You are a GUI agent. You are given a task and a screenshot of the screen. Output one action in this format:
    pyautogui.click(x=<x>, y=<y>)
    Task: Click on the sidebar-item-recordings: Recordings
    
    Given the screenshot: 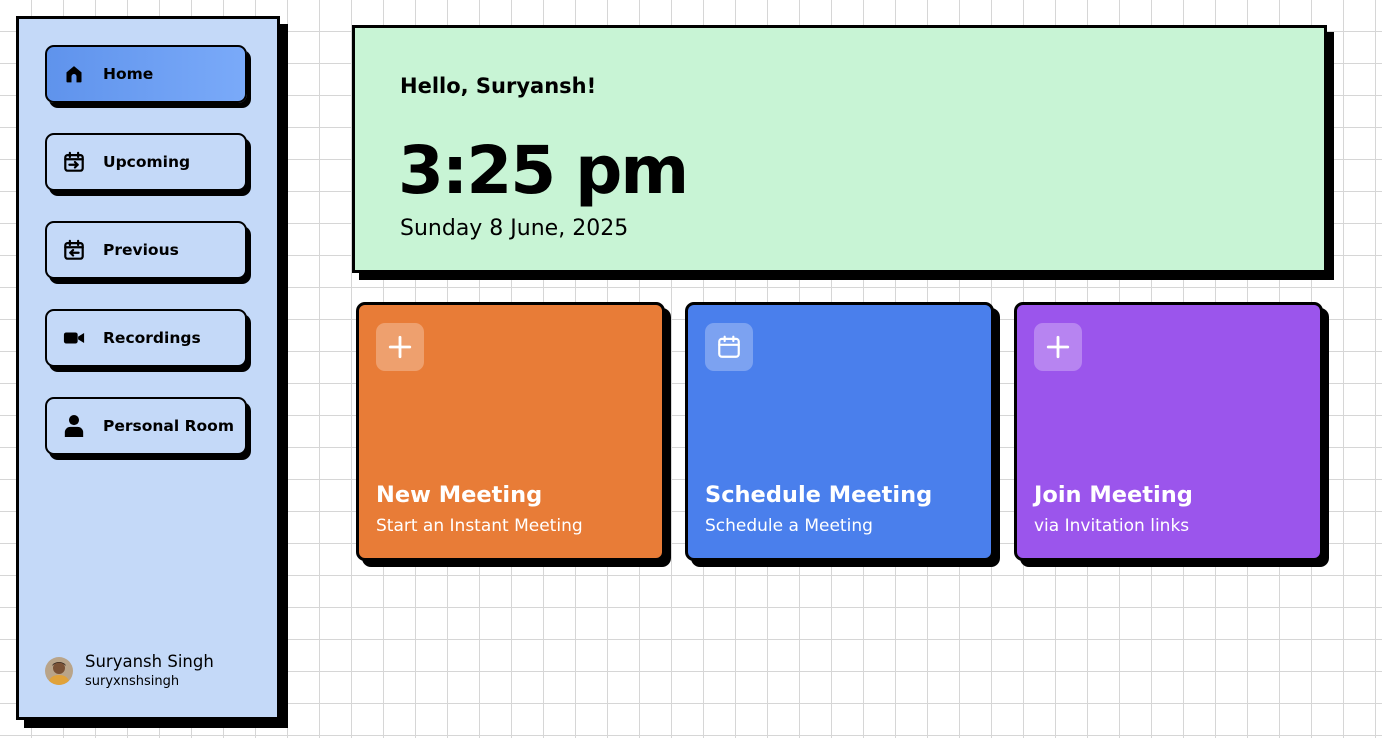 What is the action you would take?
    pyautogui.click(x=146, y=338)
    